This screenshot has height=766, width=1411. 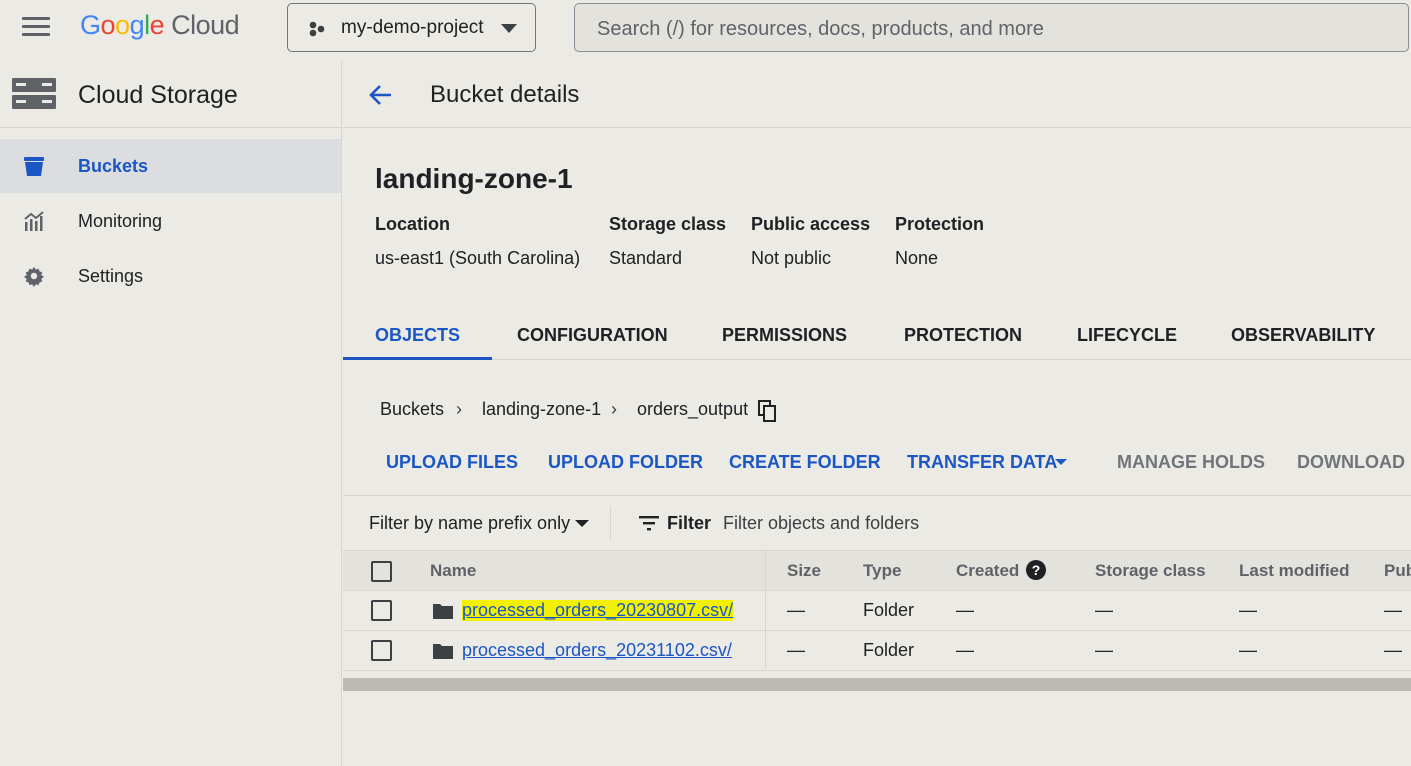 What do you see at coordinates (877, 94) in the screenshot?
I see `page-header: Bucket details` at bounding box center [877, 94].